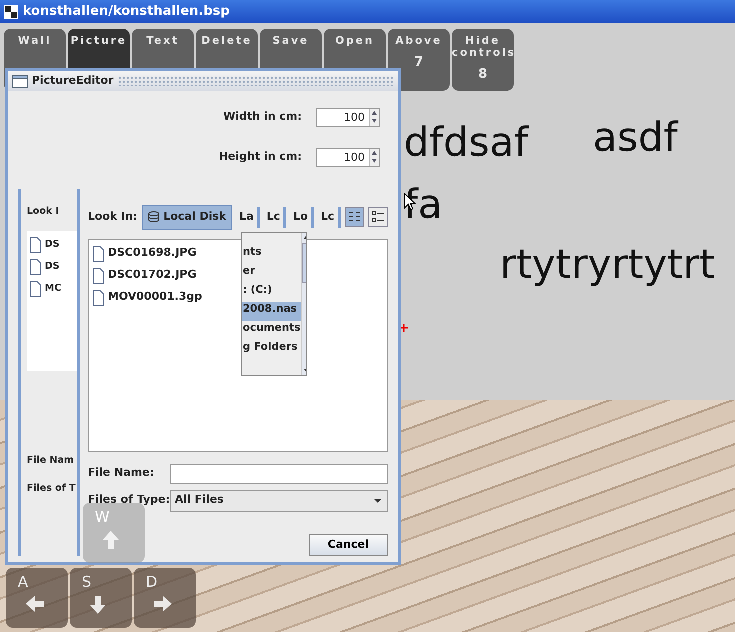 This screenshot has height=632, width=735. What do you see at coordinates (262, 116) in the screenshot?
I see `field-label: Width in cm:` at bounding box center [262, 116].